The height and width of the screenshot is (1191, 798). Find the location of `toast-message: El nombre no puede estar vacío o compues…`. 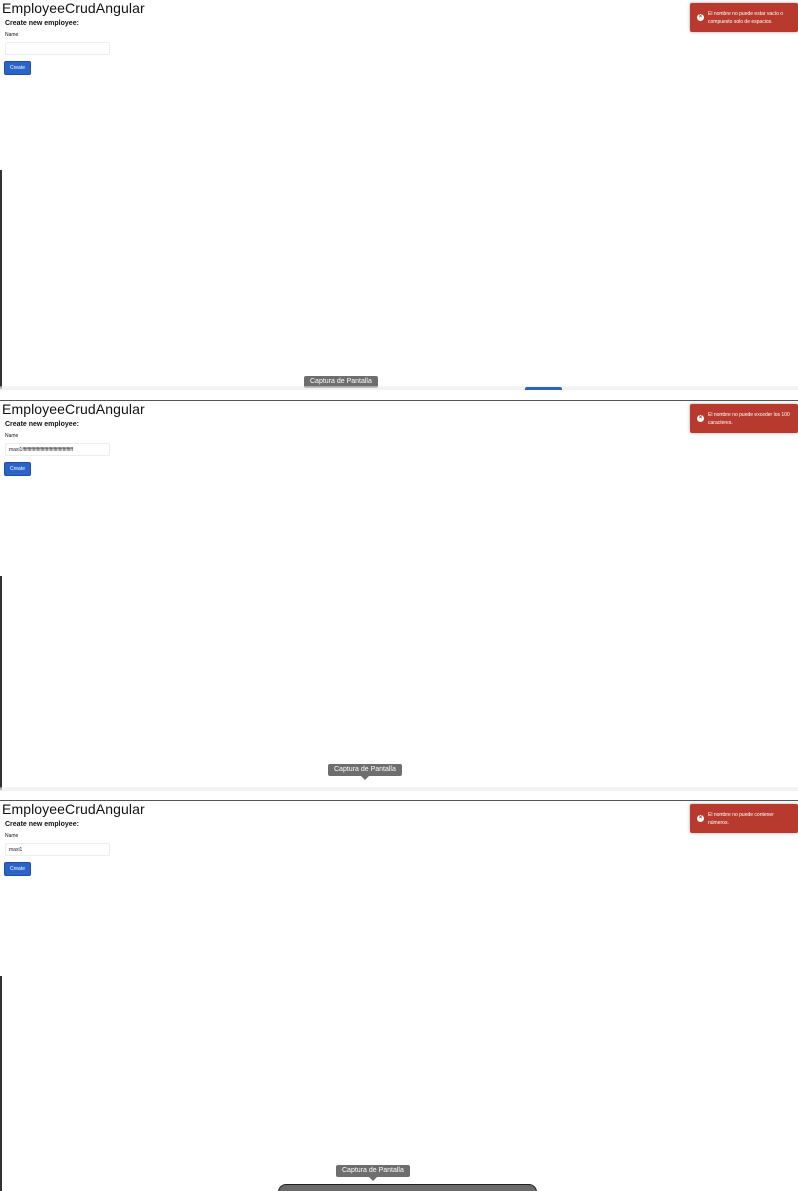

toast-message: El nombre no puede estar vacío o compues… is located at coordinates (746, 18).